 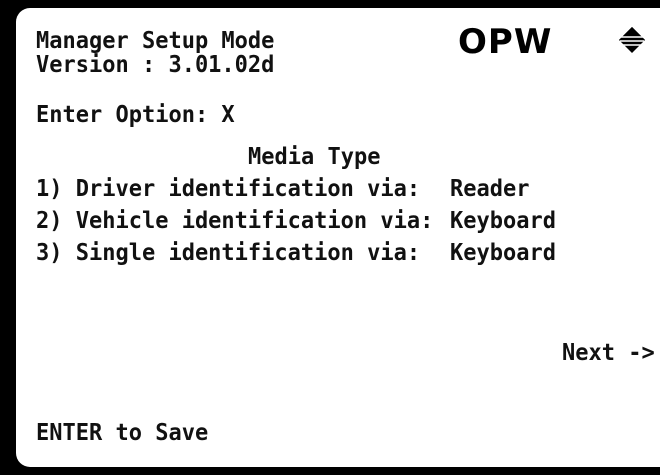 I want to click on version-text: Version : 3.01.02d, so click(x=155, y=65).